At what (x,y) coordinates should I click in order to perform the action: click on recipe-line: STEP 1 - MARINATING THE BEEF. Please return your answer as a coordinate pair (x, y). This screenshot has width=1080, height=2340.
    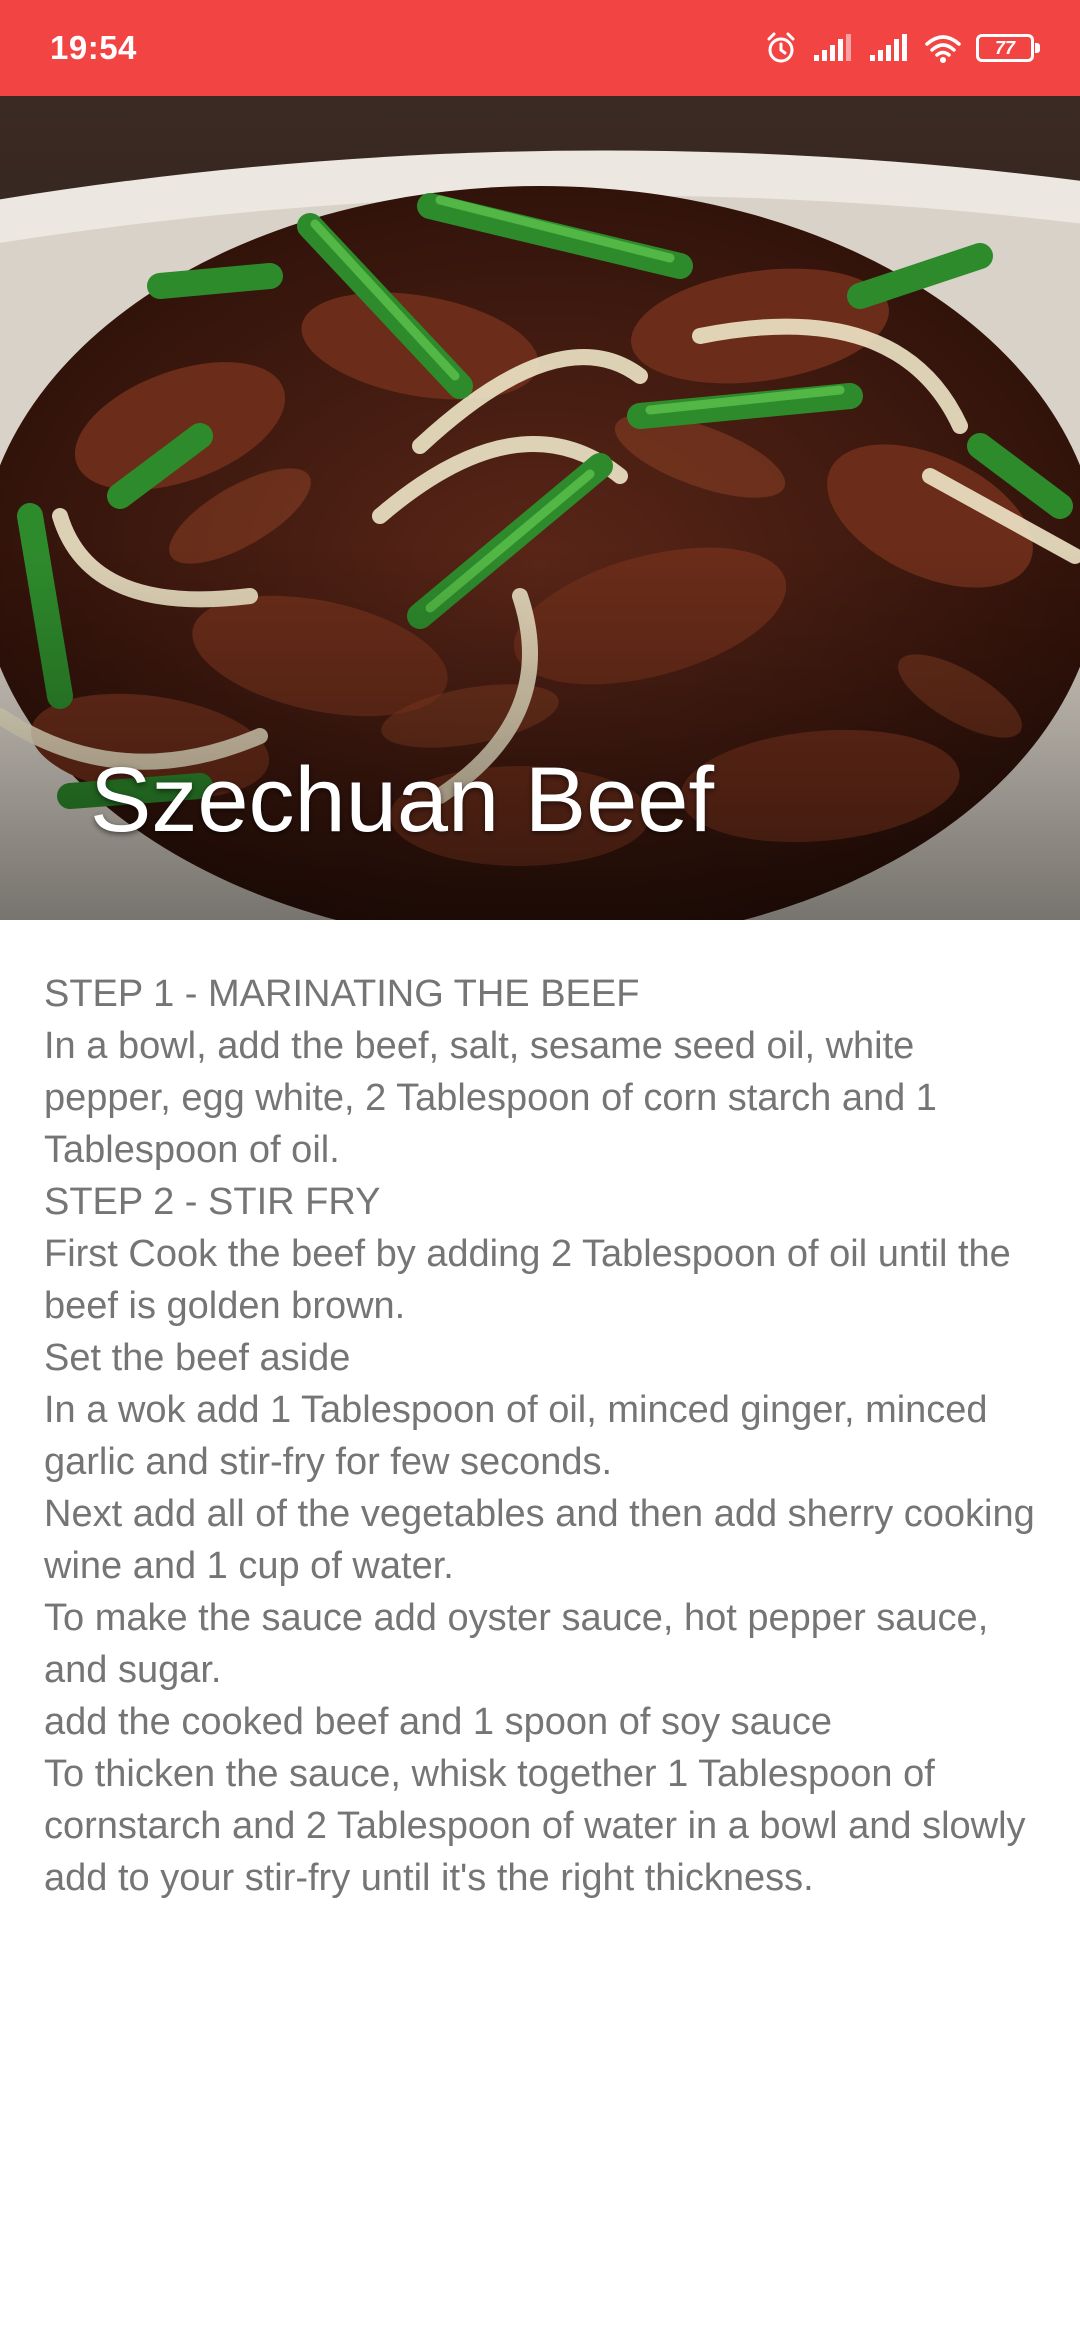
    Looking at the image, I should click on (342, 994).